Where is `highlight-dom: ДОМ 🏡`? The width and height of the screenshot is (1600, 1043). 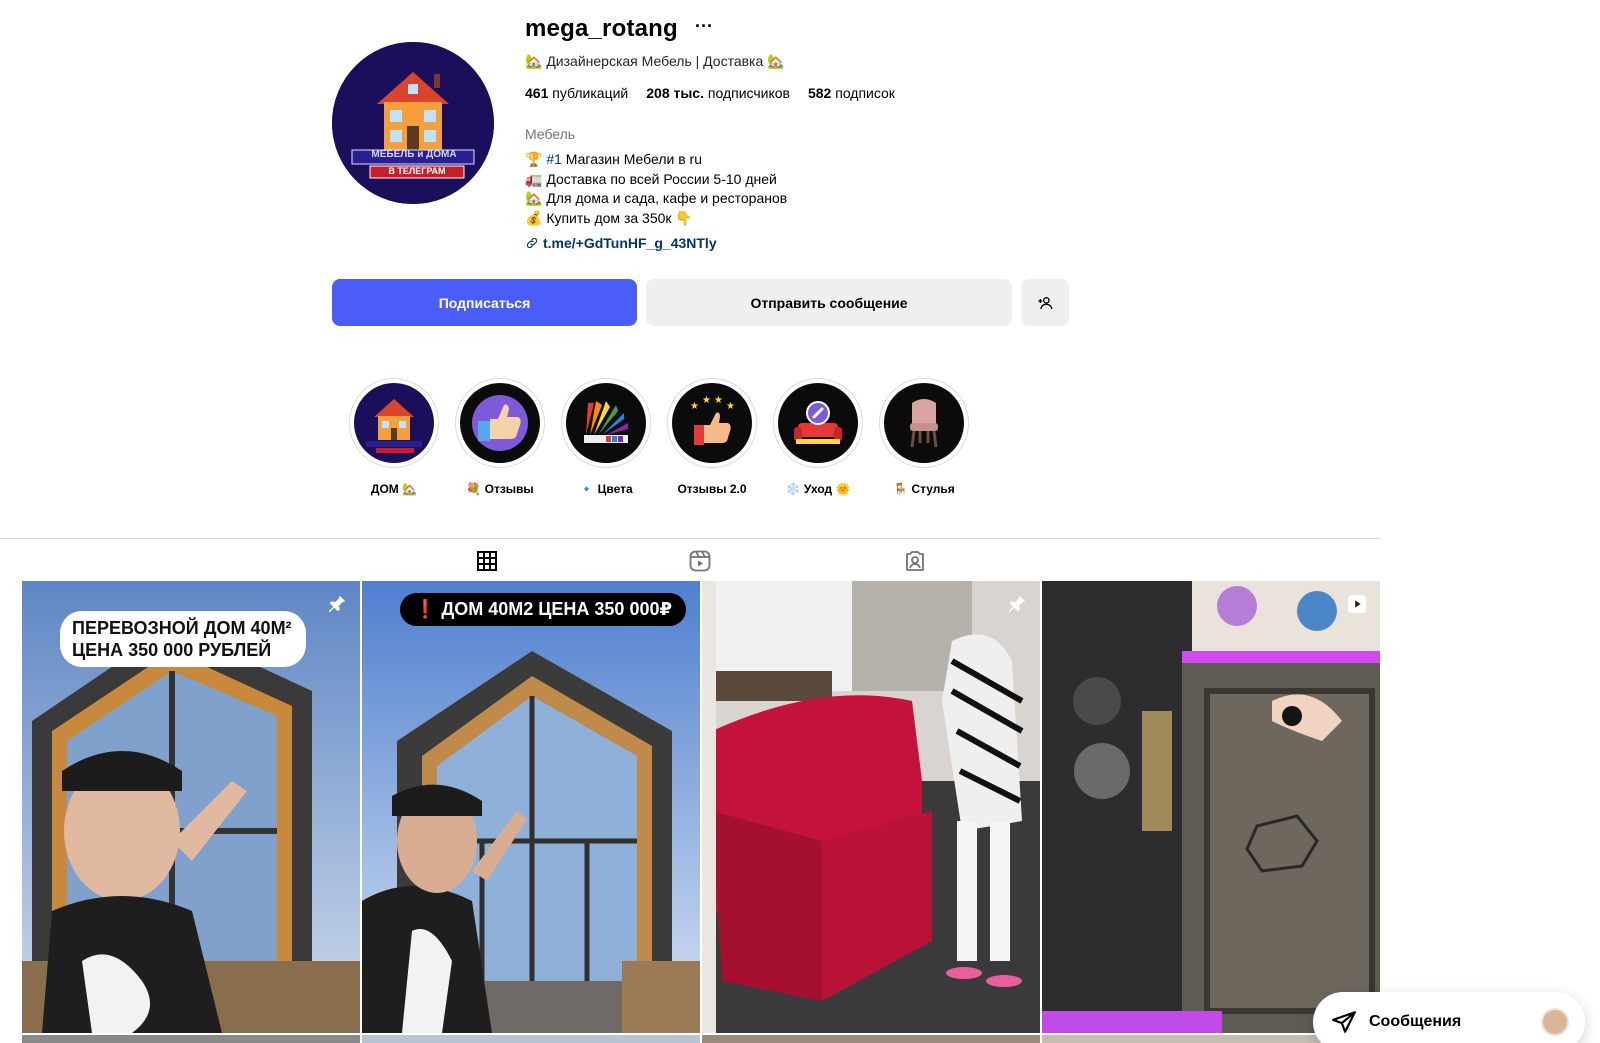
highlight-dom: ДОМ 🏡 is located at coordinates (394, 437).